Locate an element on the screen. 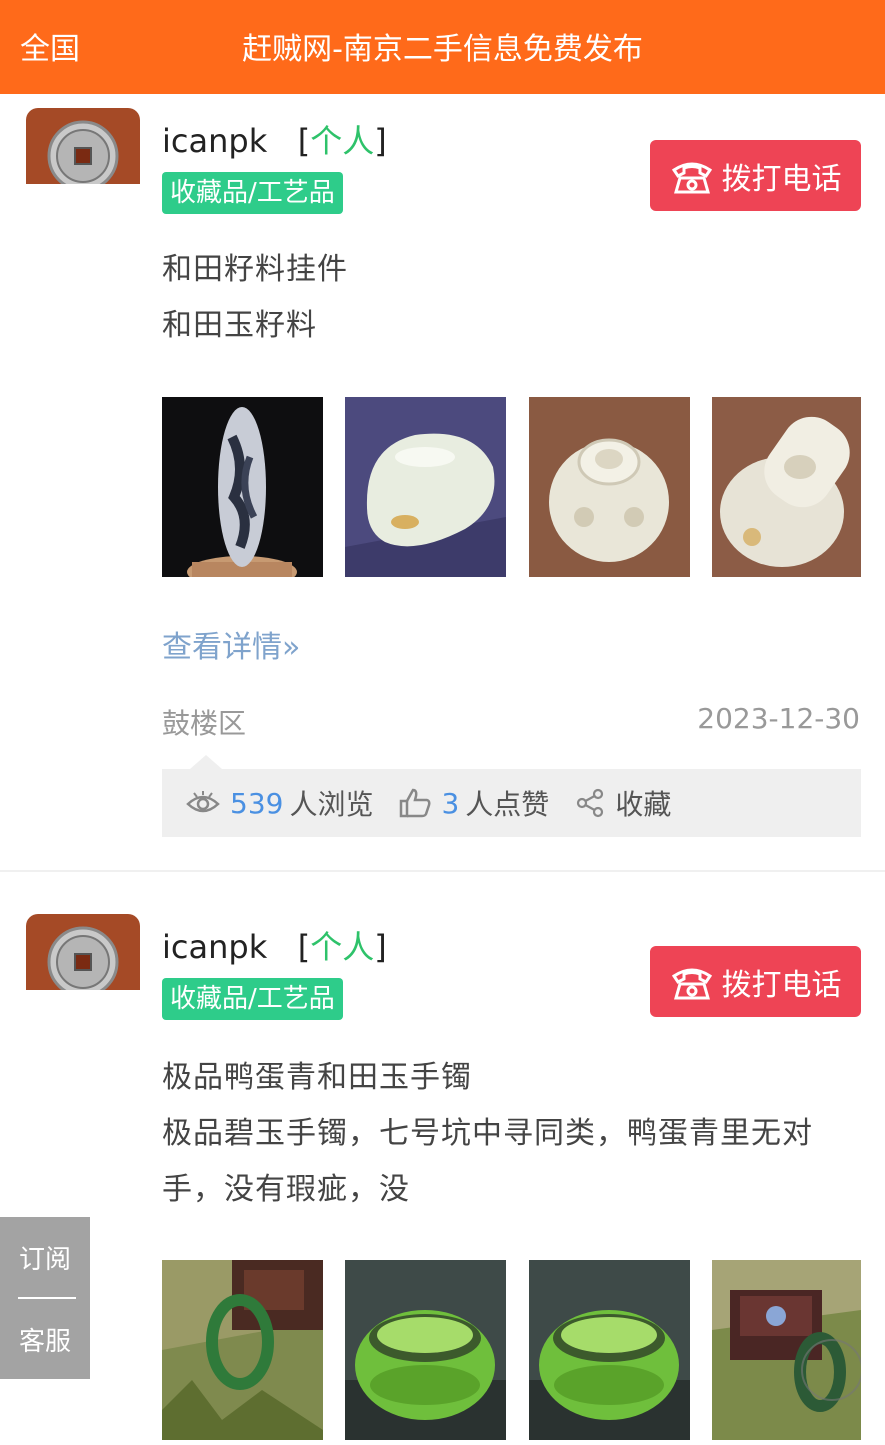 The height and width of the screenshot is (1445, 885). views-label: 人浏览 is located at coordinates (331, 804).